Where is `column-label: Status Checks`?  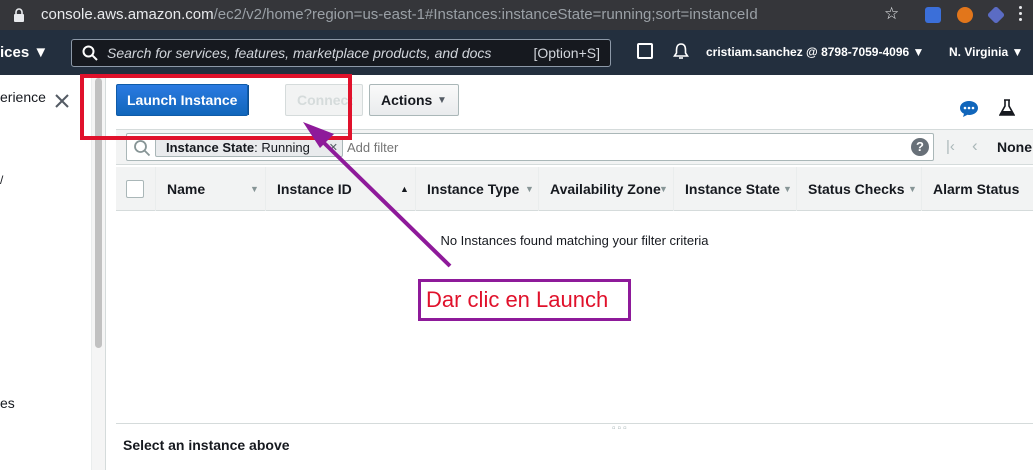
column-label: Status Checks is located at coordinates (856, 189).